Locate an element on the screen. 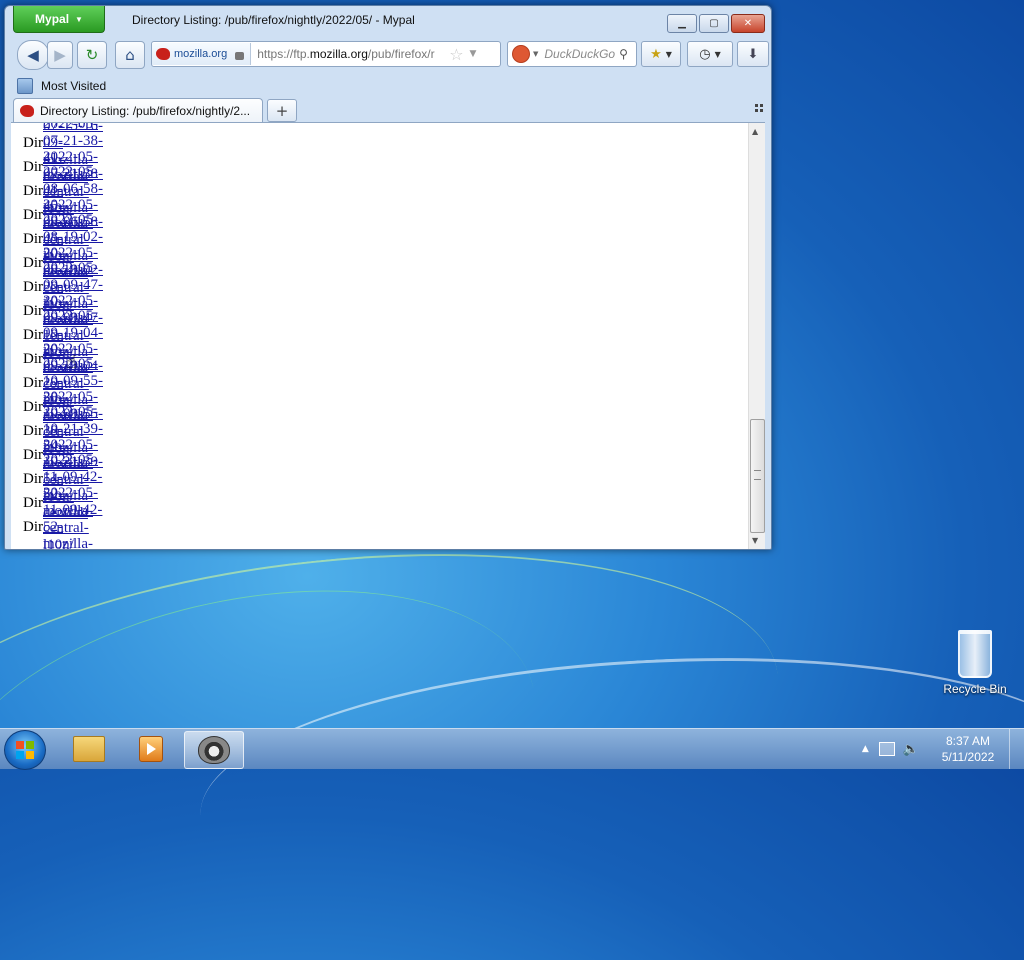 The width and height of the screenshot is (1024, 960). close-icon: ✕ is located at coordinates (748, 23).